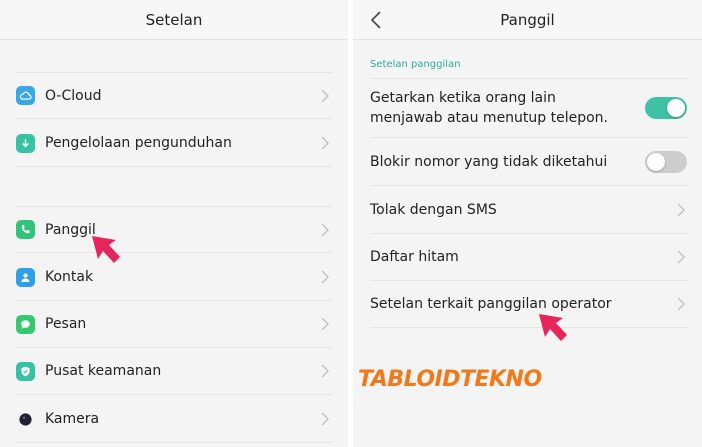  What do you see at coordinates (72, 419) in the screenshot?
I see `settings-item-label: Kamera` at bounding box center [72, 419].